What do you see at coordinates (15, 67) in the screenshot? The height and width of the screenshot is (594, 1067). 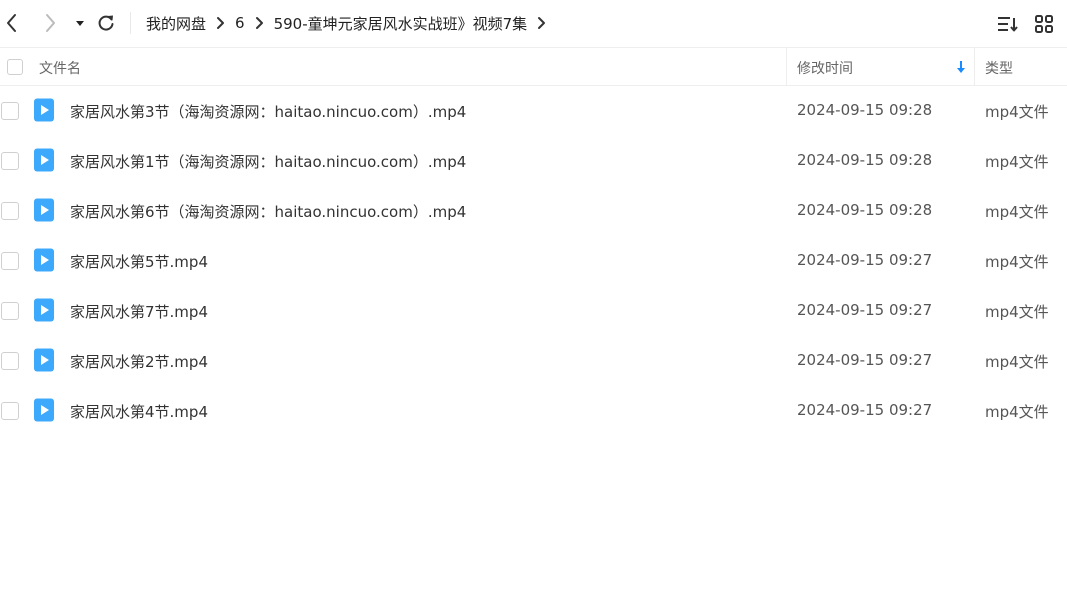 I see `select-all-checkbox` at bounding box center [15, 67].